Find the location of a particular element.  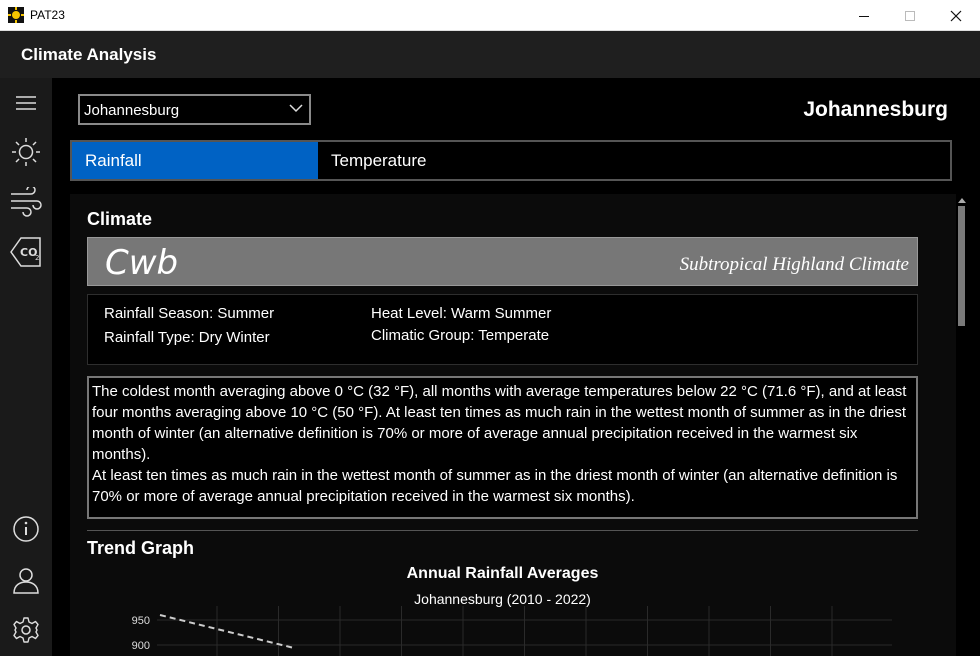

close-icon is located at coordinates (956, 15).